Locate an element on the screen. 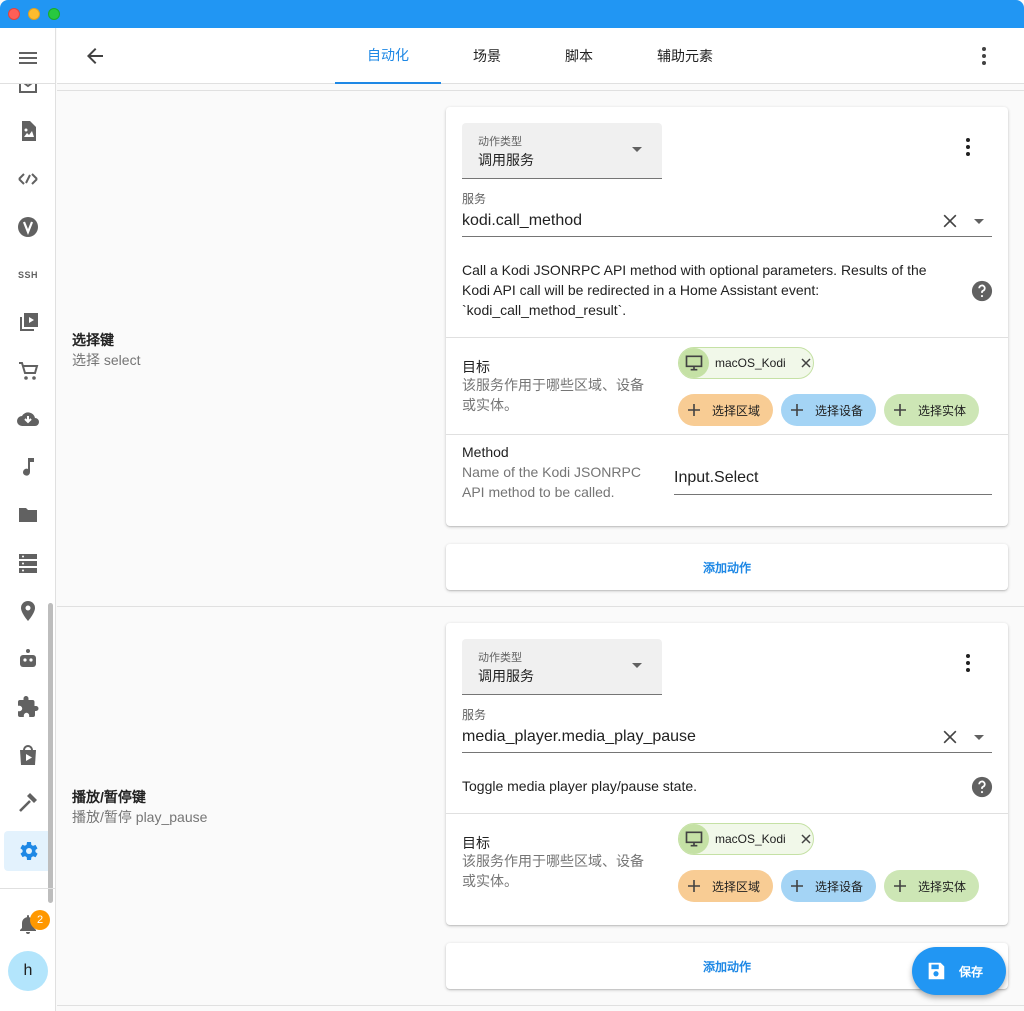  sidebar-item-developer-tools is located at coordinates (28, 803).